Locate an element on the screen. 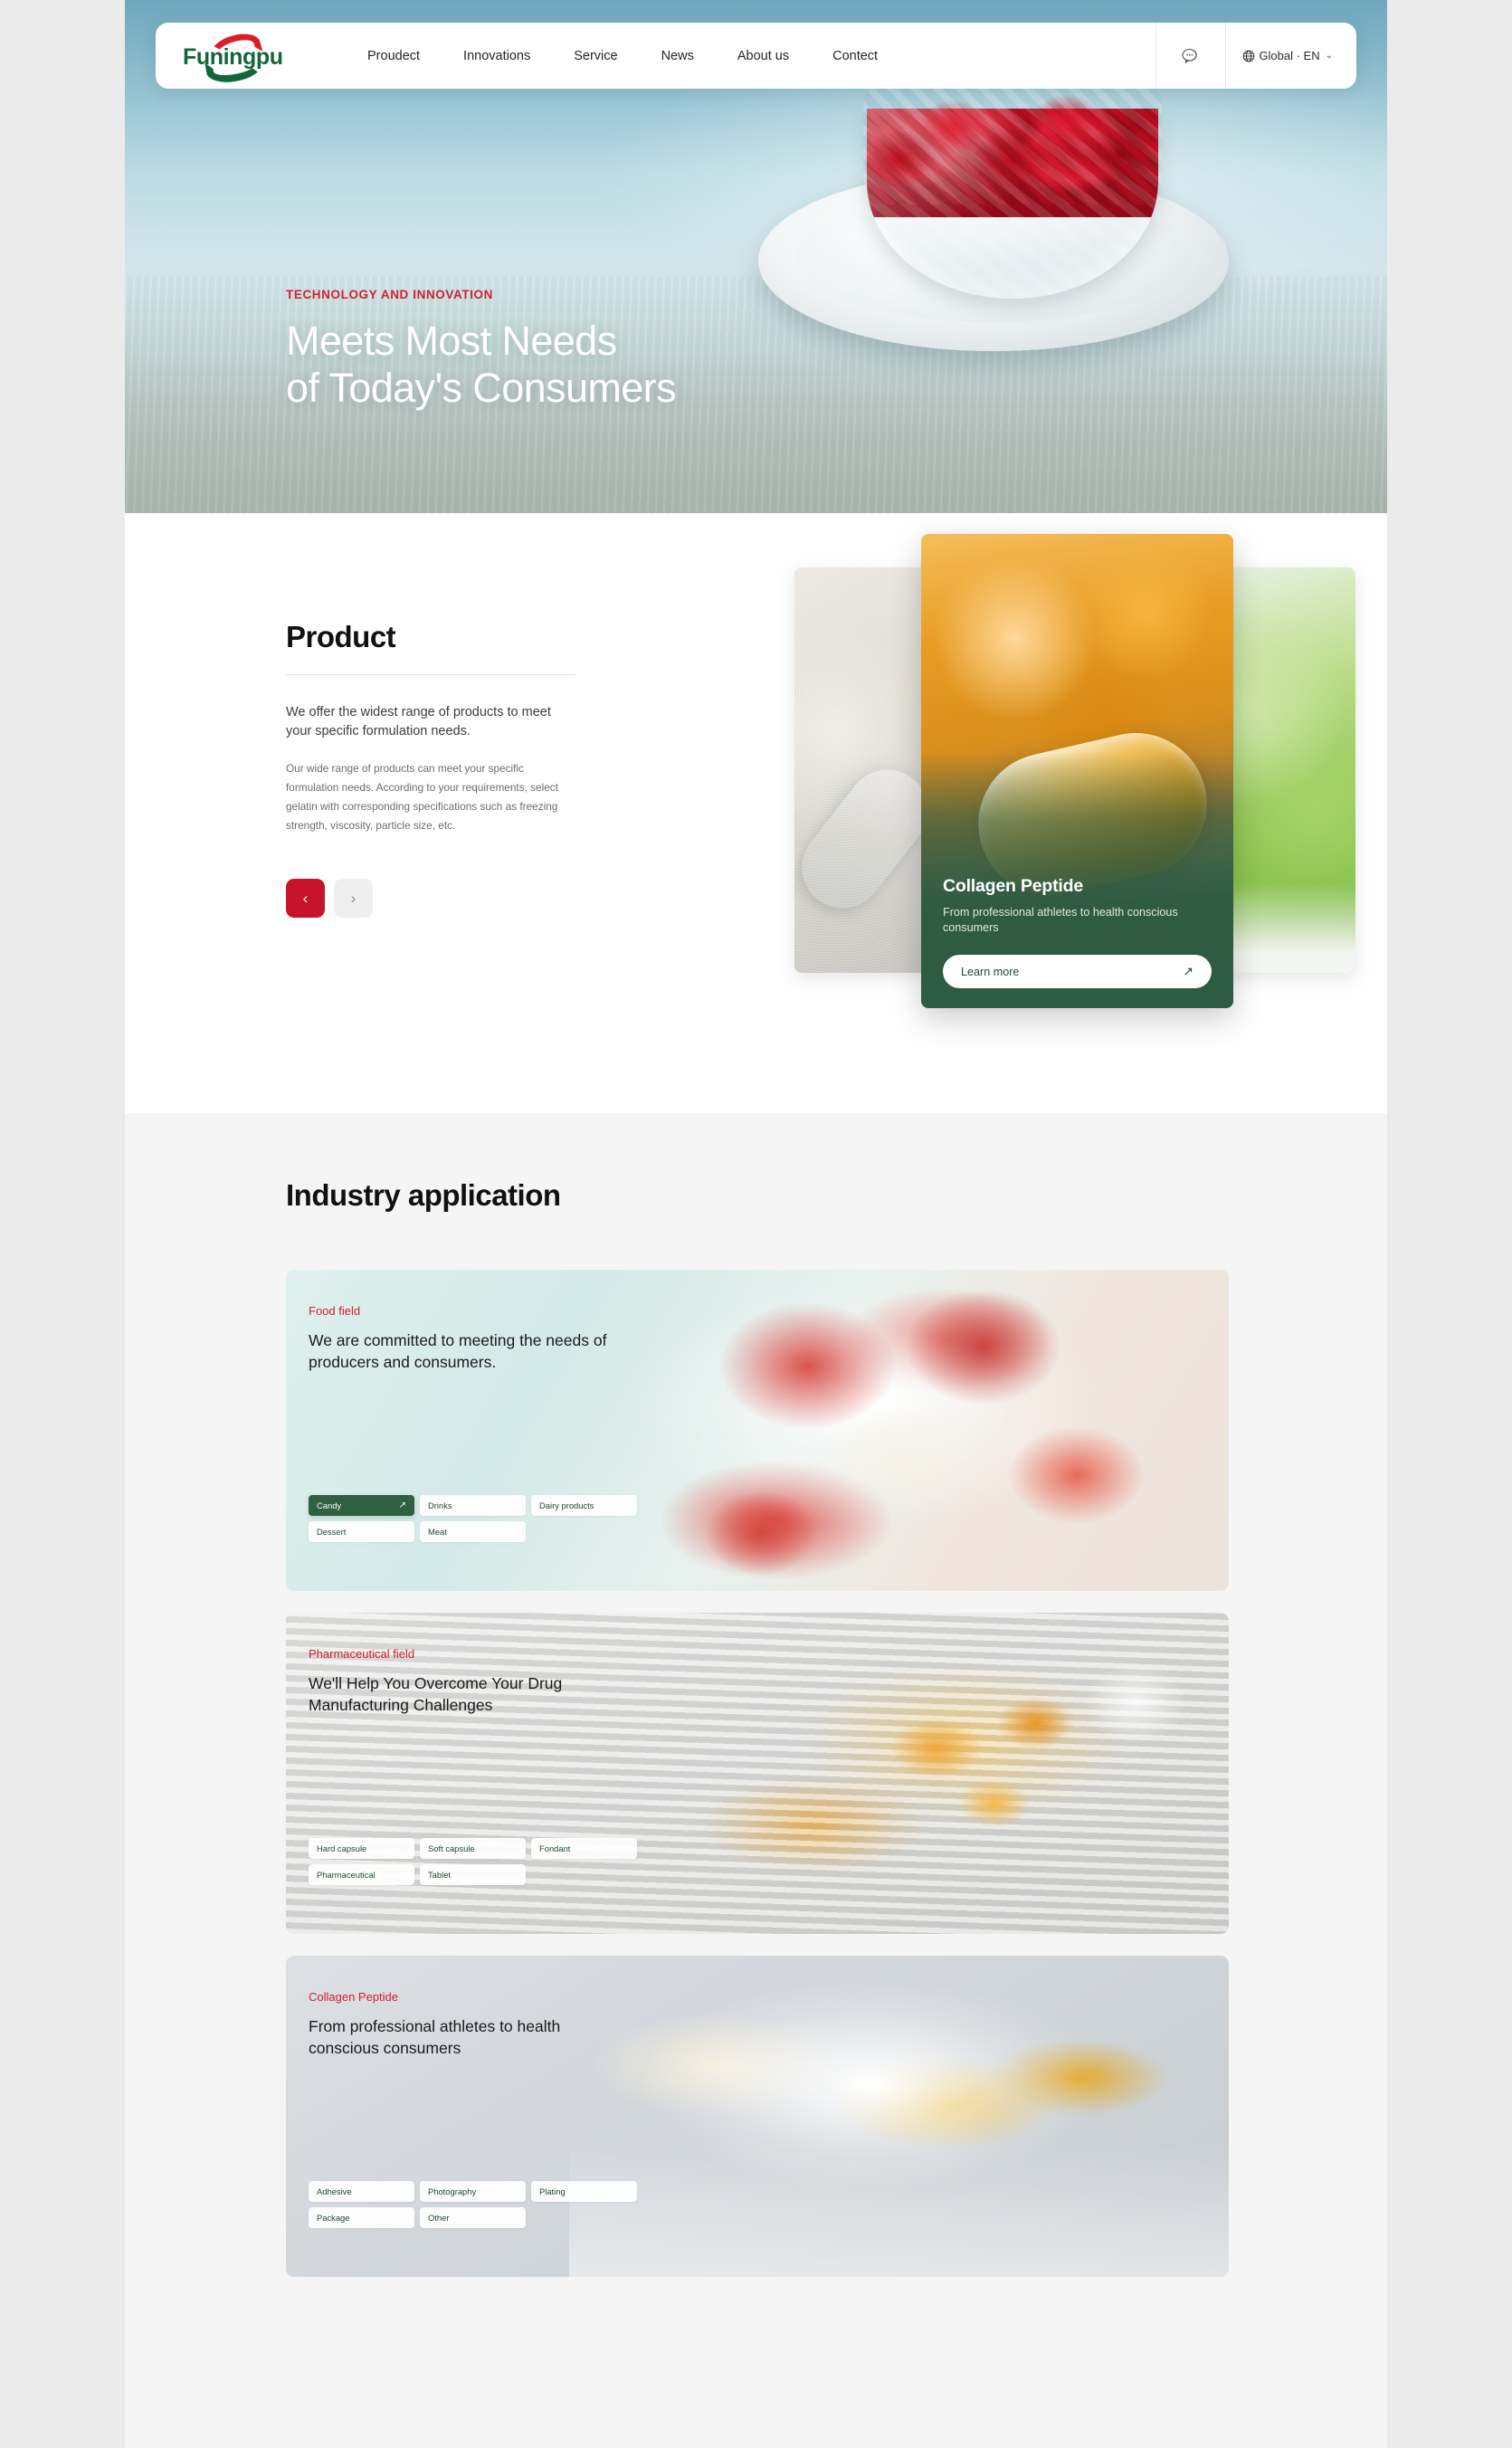  globe-icon is located at coordinates (1249, 56).